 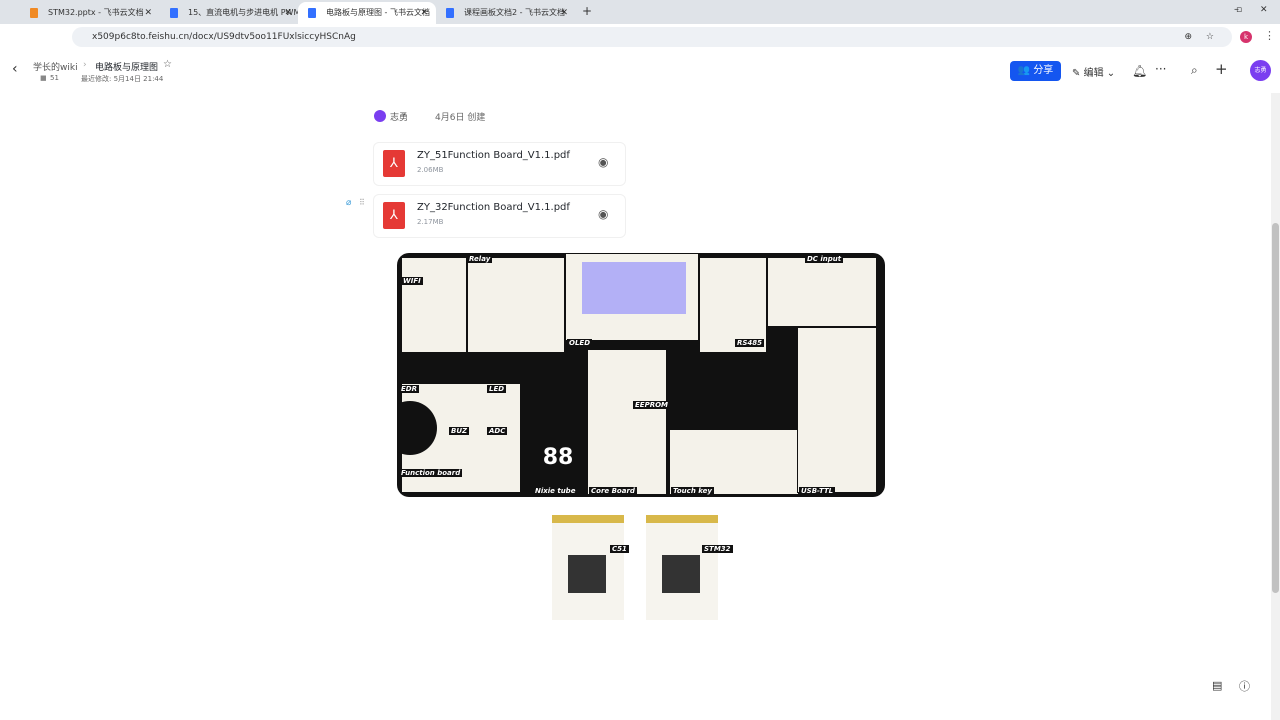 What do you see at coordinates (652, 405) in the screenshot?
I see `board-label: EEPROM` at bounding box center [652, 405].